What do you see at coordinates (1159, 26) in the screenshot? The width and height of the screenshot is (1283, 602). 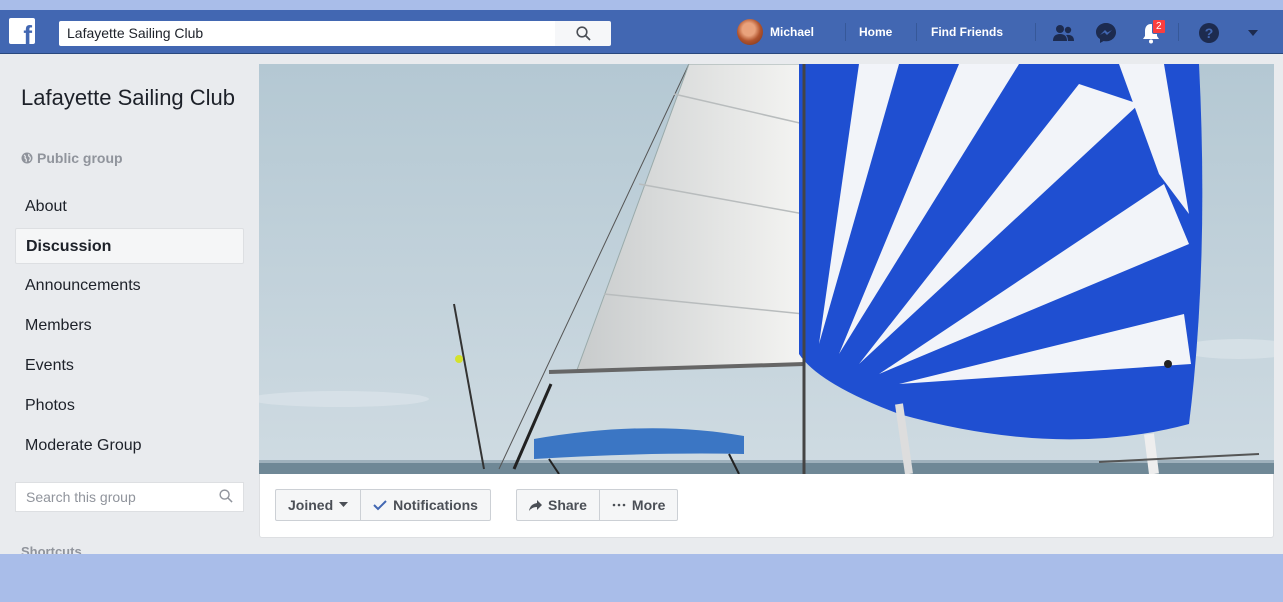 I see `notification-badge: 2` at bounding box center [1159, 26].